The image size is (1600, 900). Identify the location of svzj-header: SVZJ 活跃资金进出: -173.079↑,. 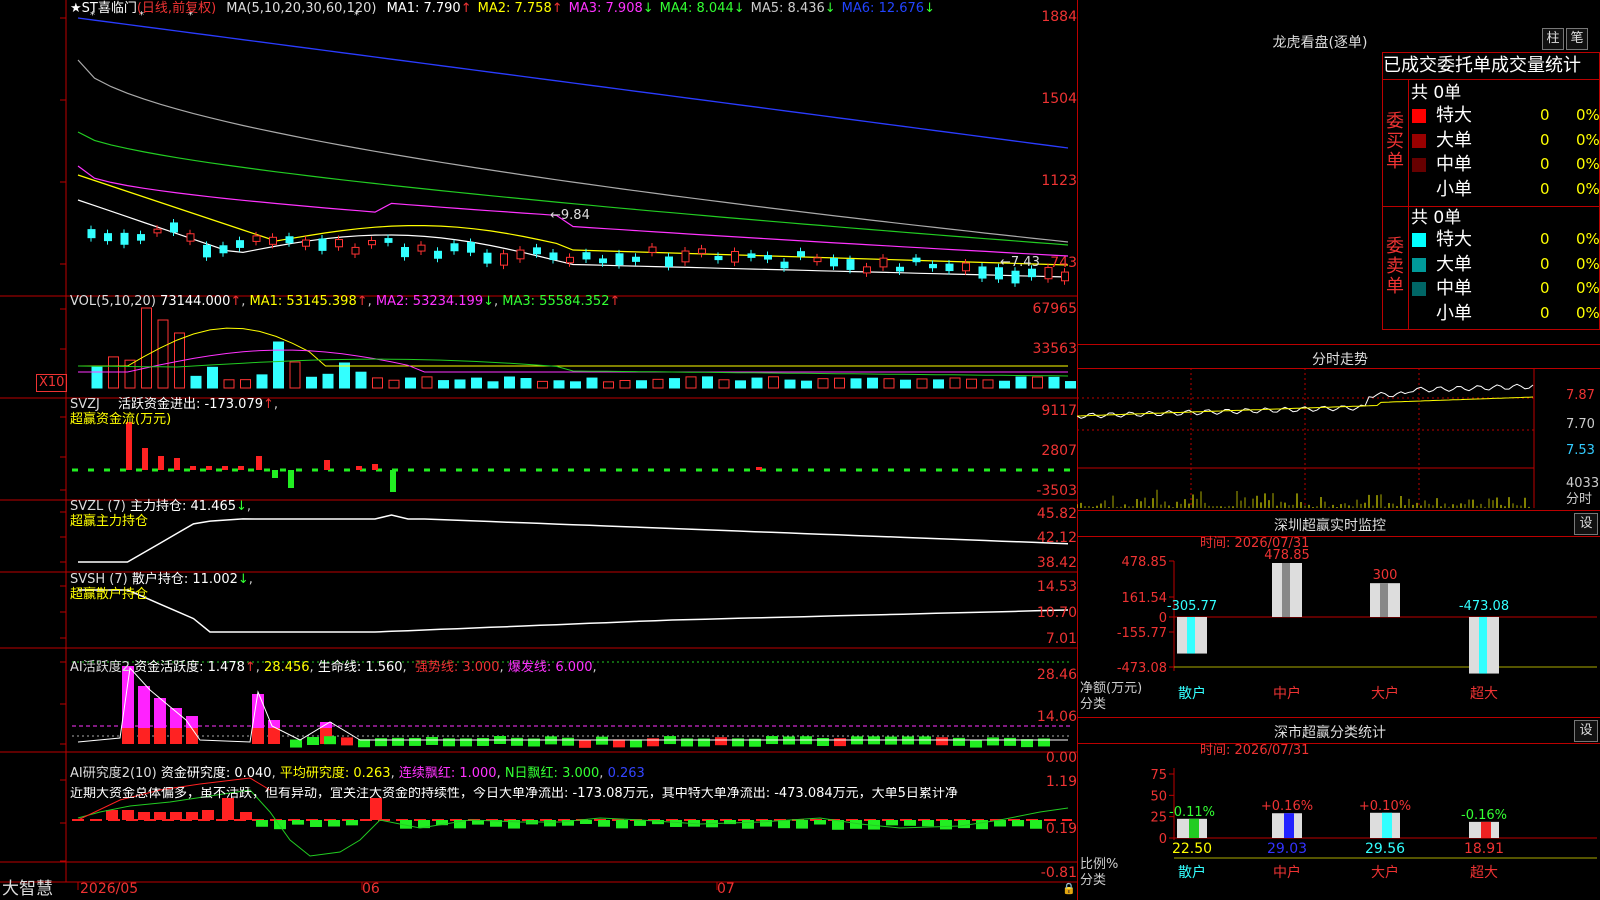
(174, 404).